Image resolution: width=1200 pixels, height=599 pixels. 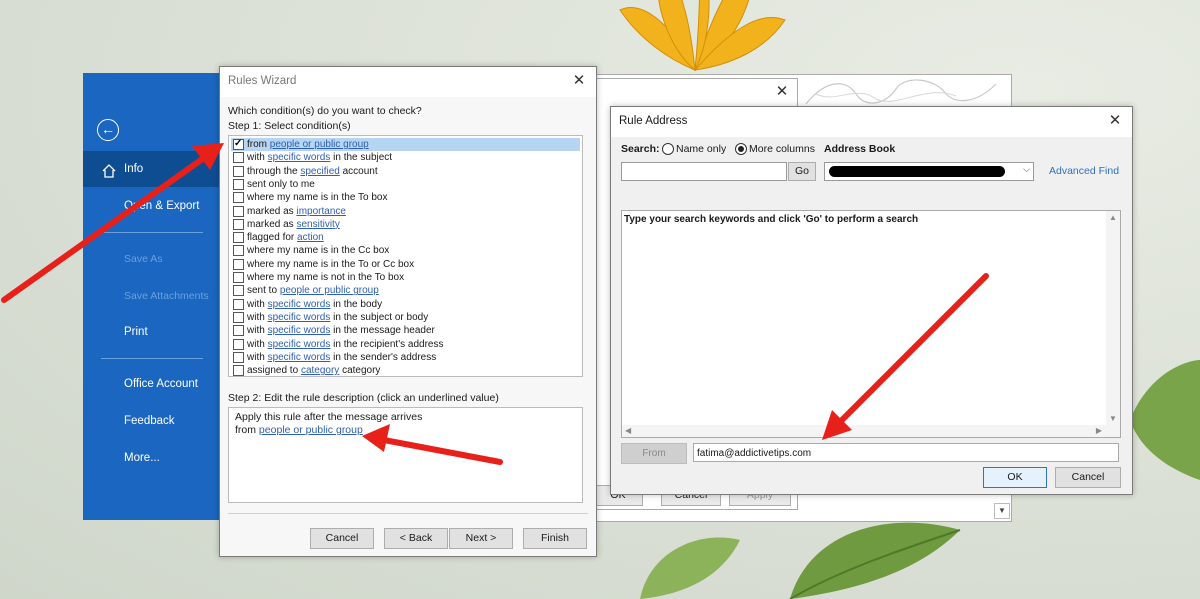 I want to click on condition-text: sent to people or public group, so click(x=313, y=290).